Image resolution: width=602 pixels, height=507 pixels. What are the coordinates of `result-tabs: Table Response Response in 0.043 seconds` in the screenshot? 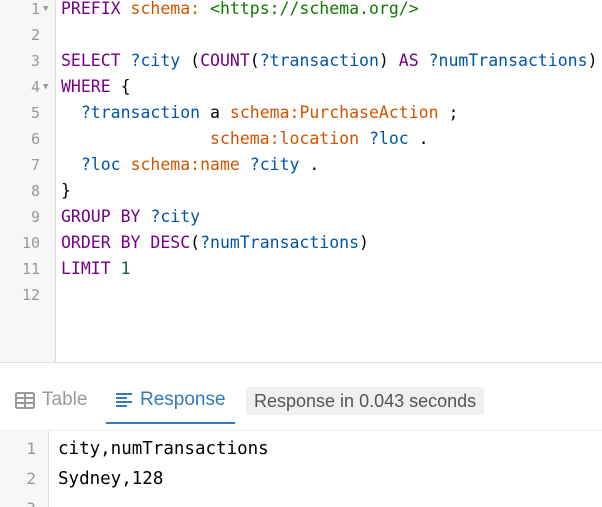 It's located at (301, 401).